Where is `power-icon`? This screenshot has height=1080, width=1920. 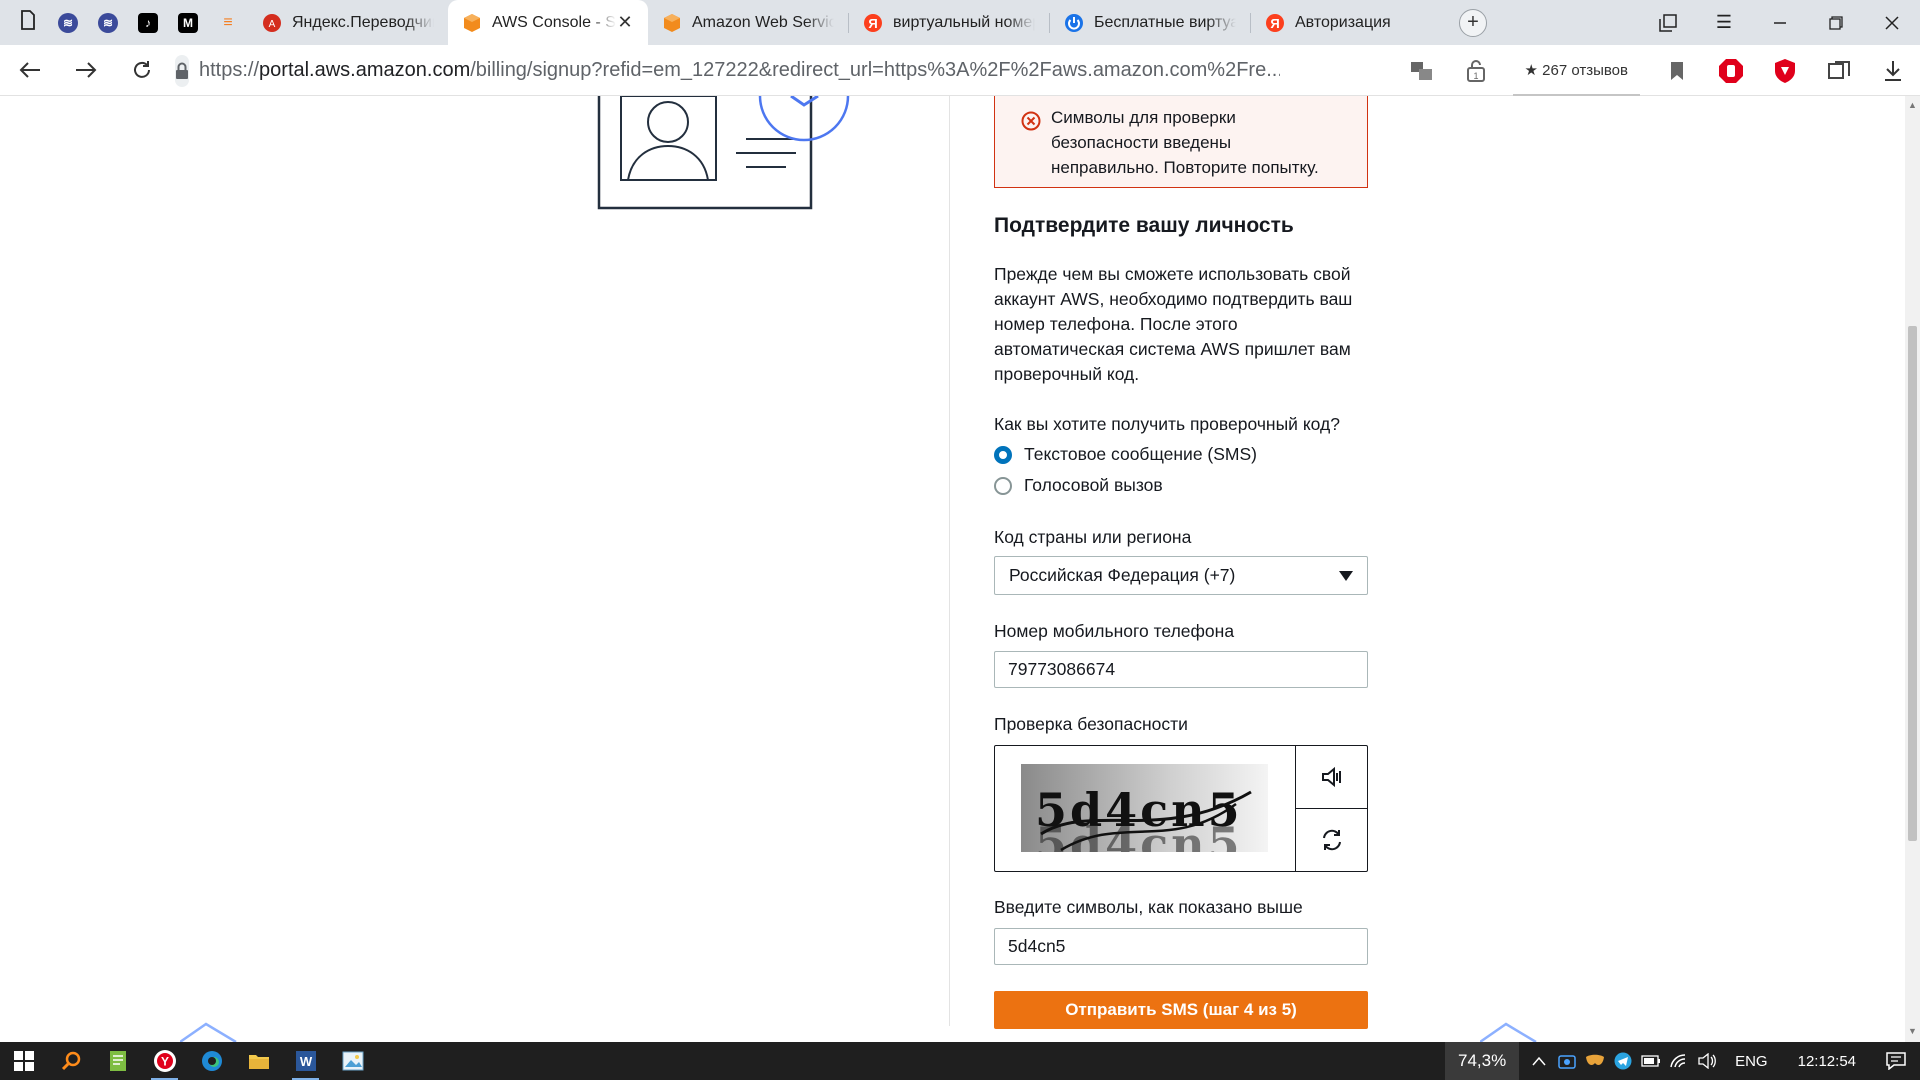
power-icon is located at coordinates (1074, 23).